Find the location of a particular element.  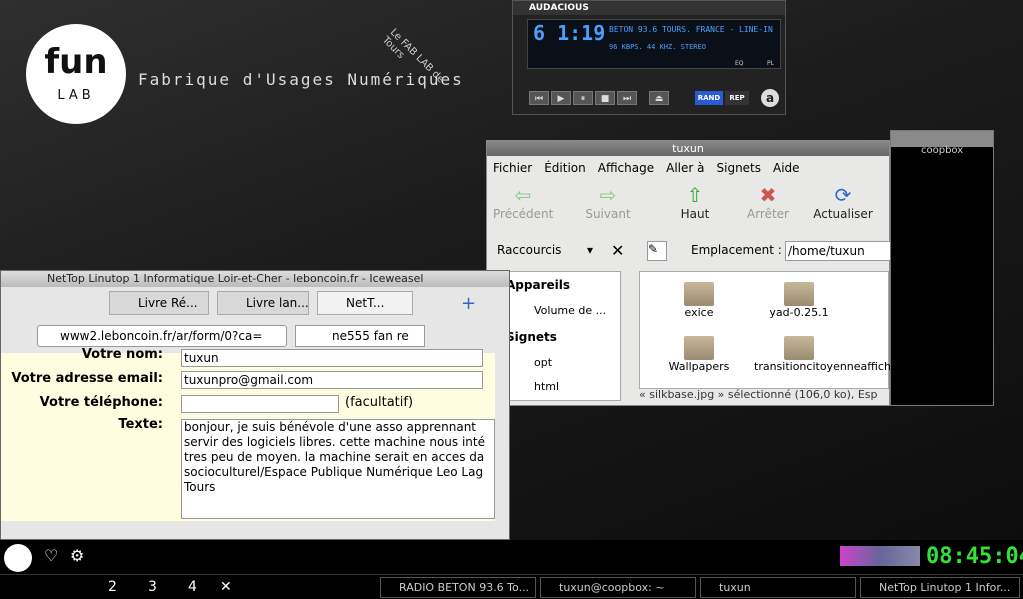

task-file-manager: tuxun is located at coordinates (778, 587).